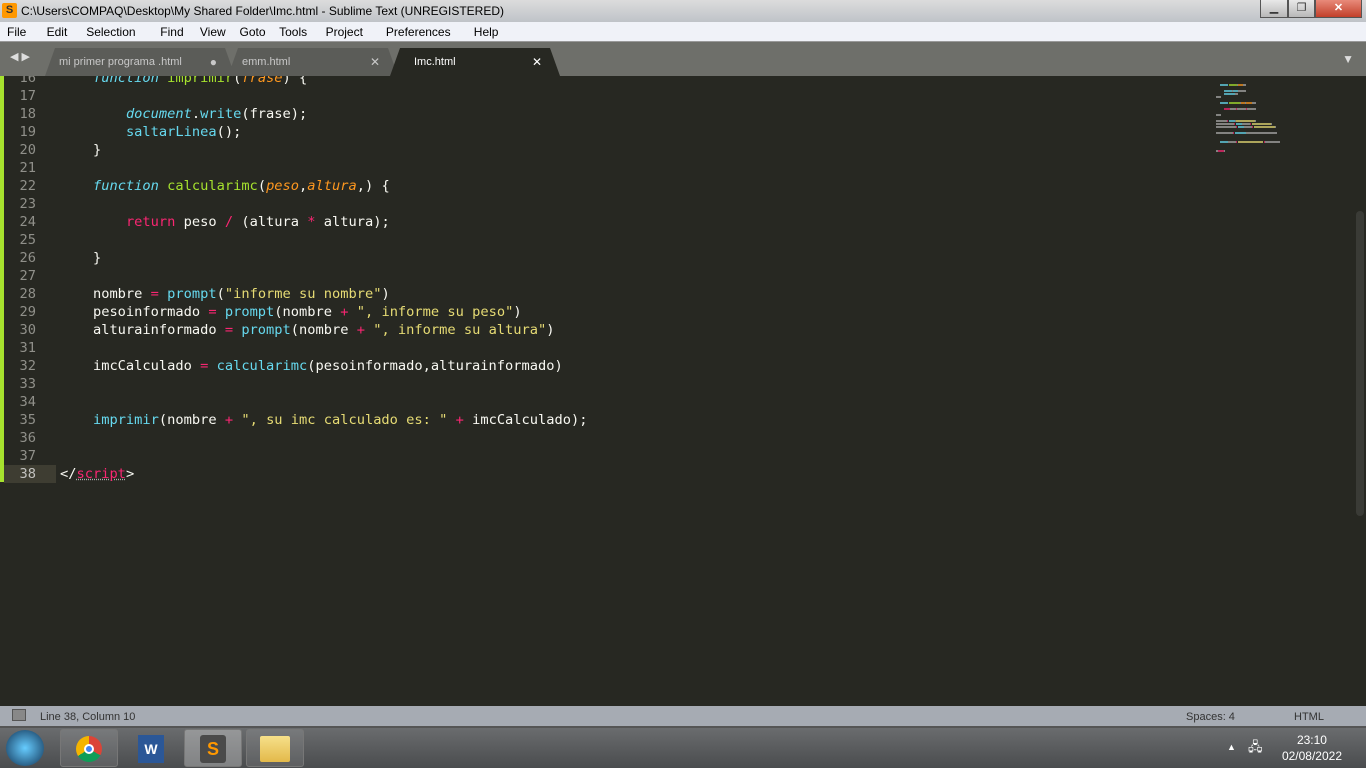 This screenshot has height=768, width=1366. I want to click on tab-dropdown-icon: ▼, so click(1348, 59).